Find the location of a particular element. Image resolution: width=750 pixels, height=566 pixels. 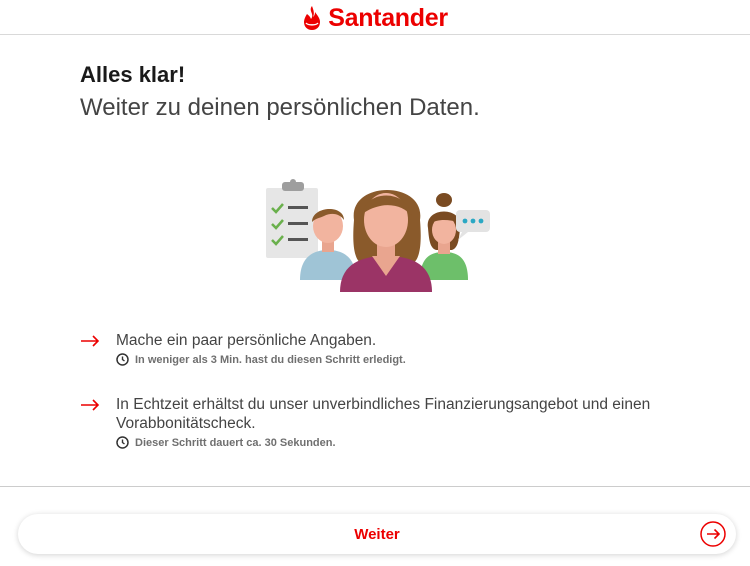

footer-divider is located at coordinates (375, 486).